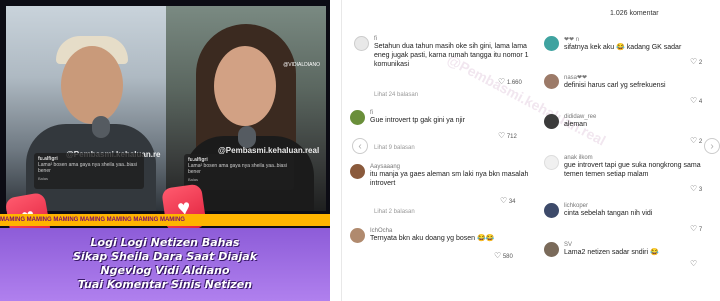 This screenshot has height=301, width=720. What do you see at coordinates (165, 270) in the screenshot?
I see `headline-line: Ngevlog Vidi Aldiano` at bounding box center [165, 270].